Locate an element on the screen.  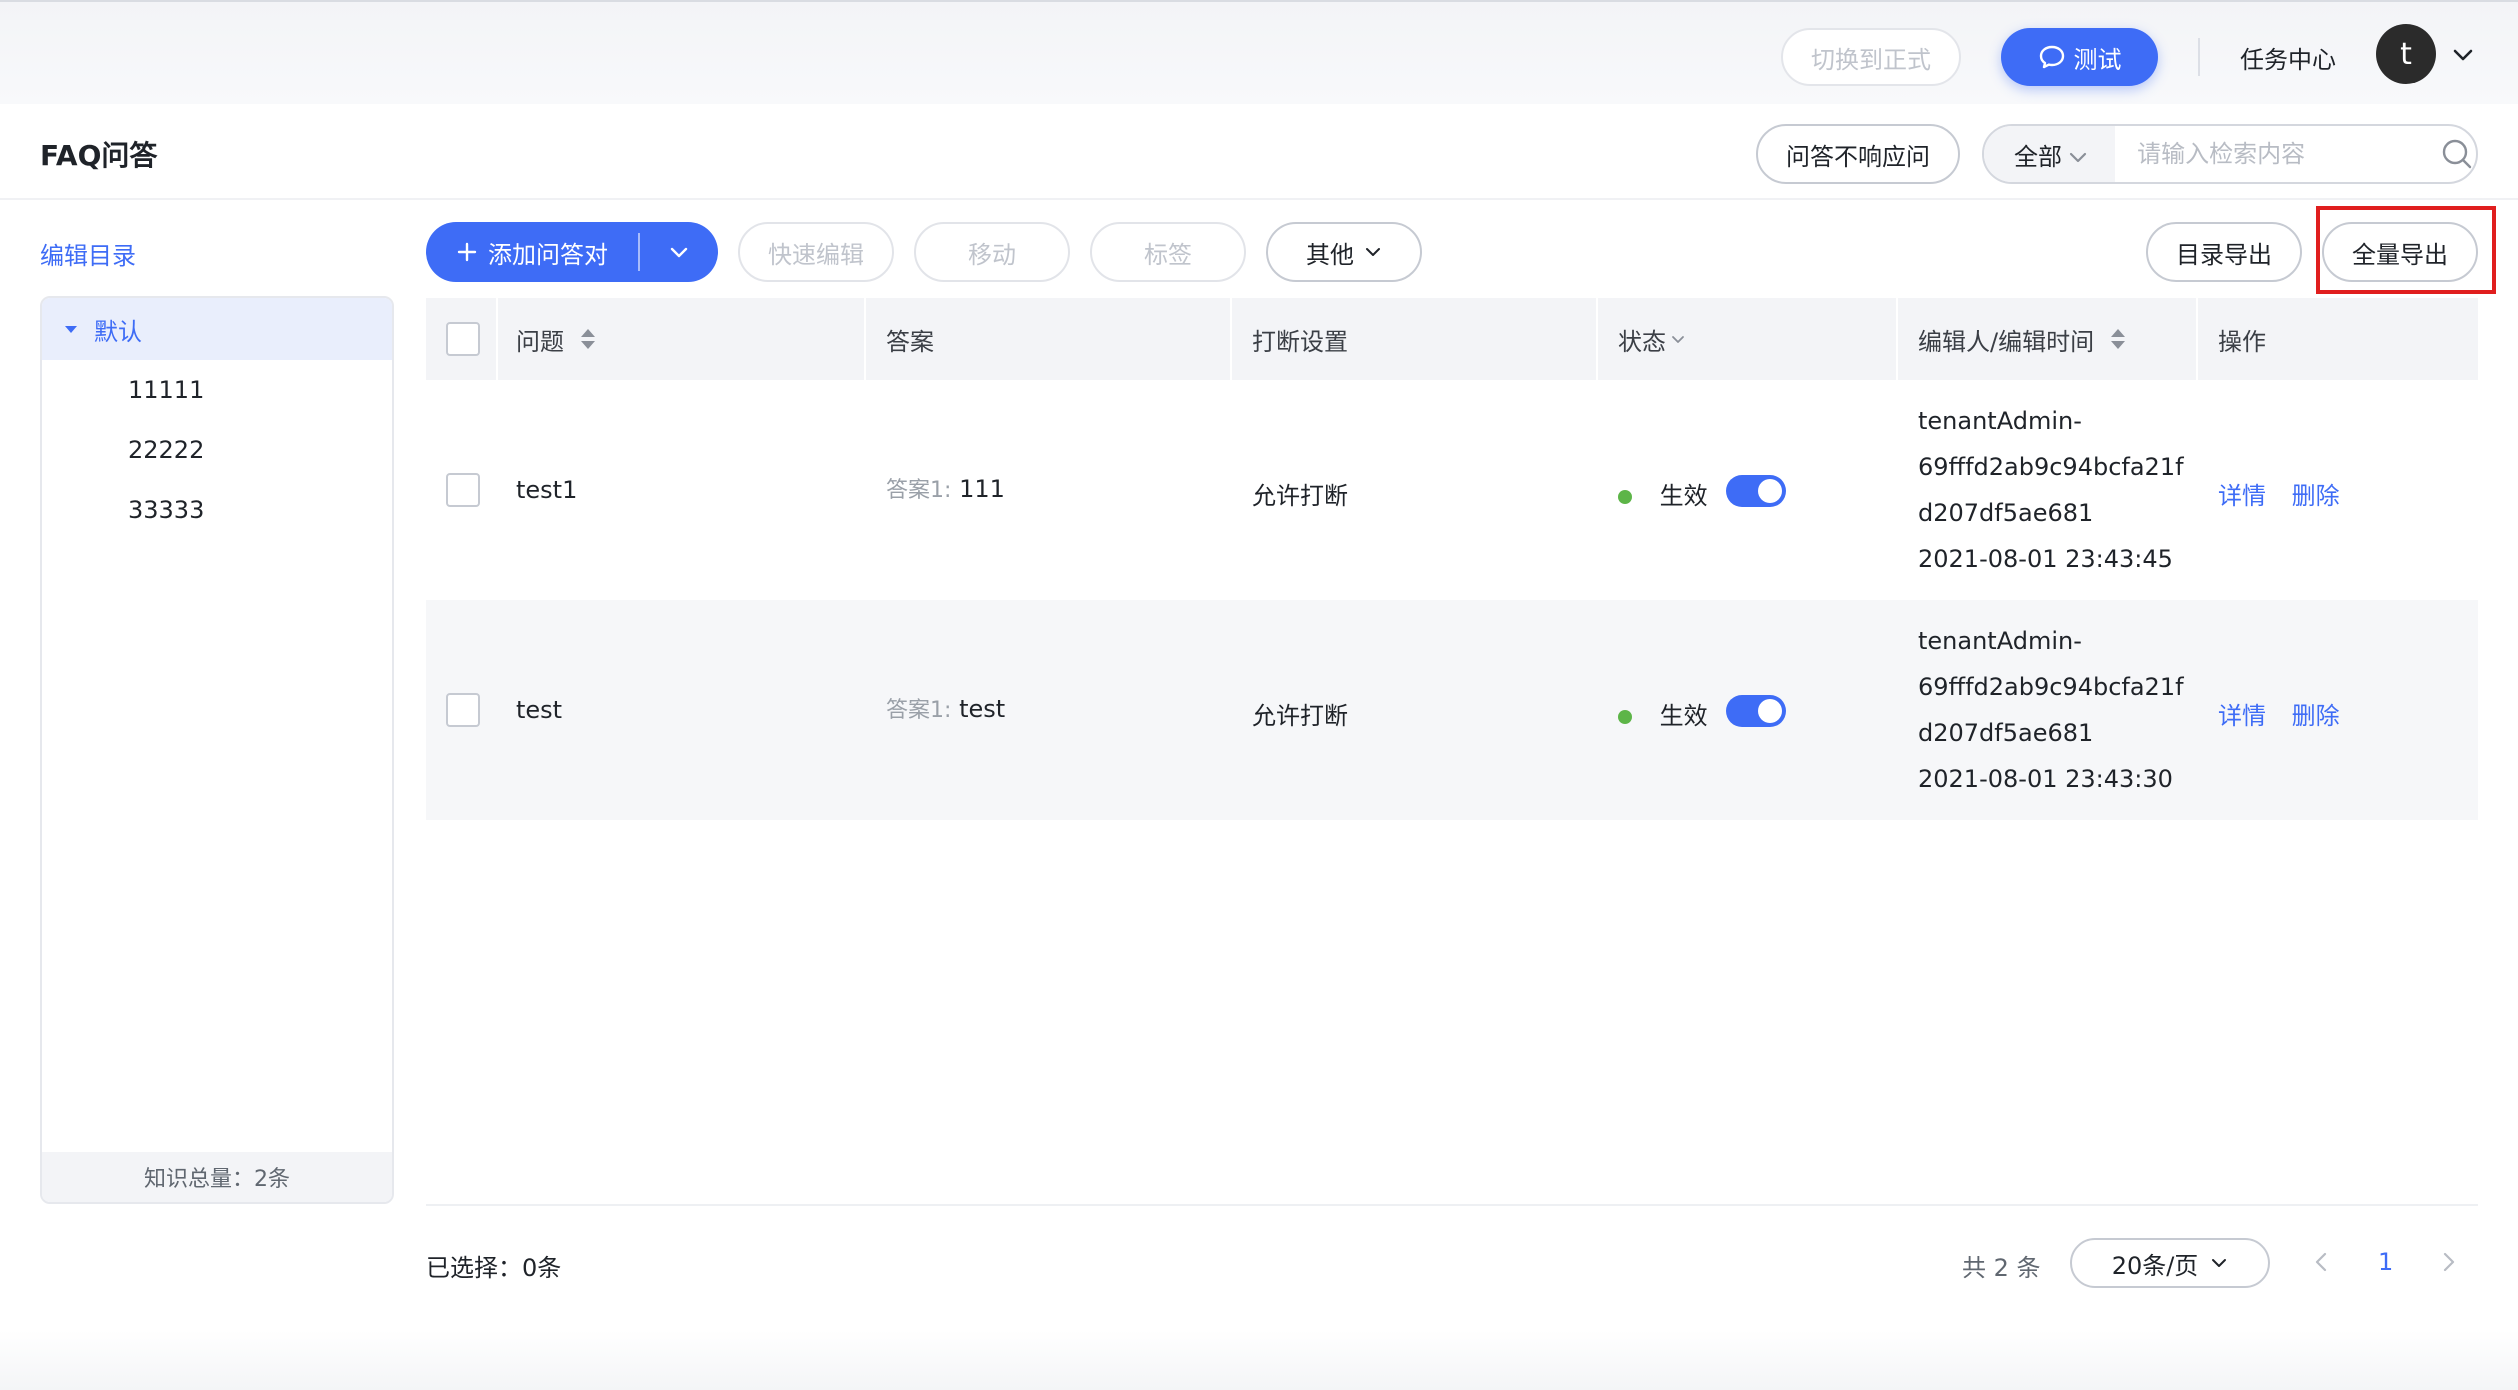
edit-directory-link: 编辑目录 is located at coordinates (88, 253).